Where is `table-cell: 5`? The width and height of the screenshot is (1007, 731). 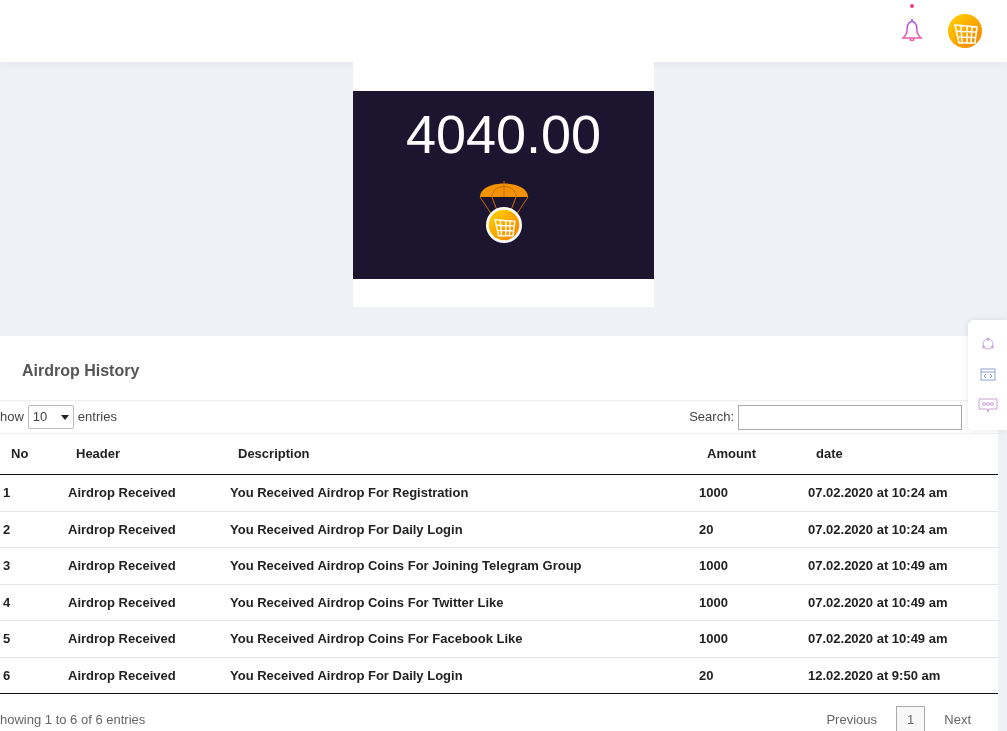 table-cell: 5 is located at coordinates (7, 638).